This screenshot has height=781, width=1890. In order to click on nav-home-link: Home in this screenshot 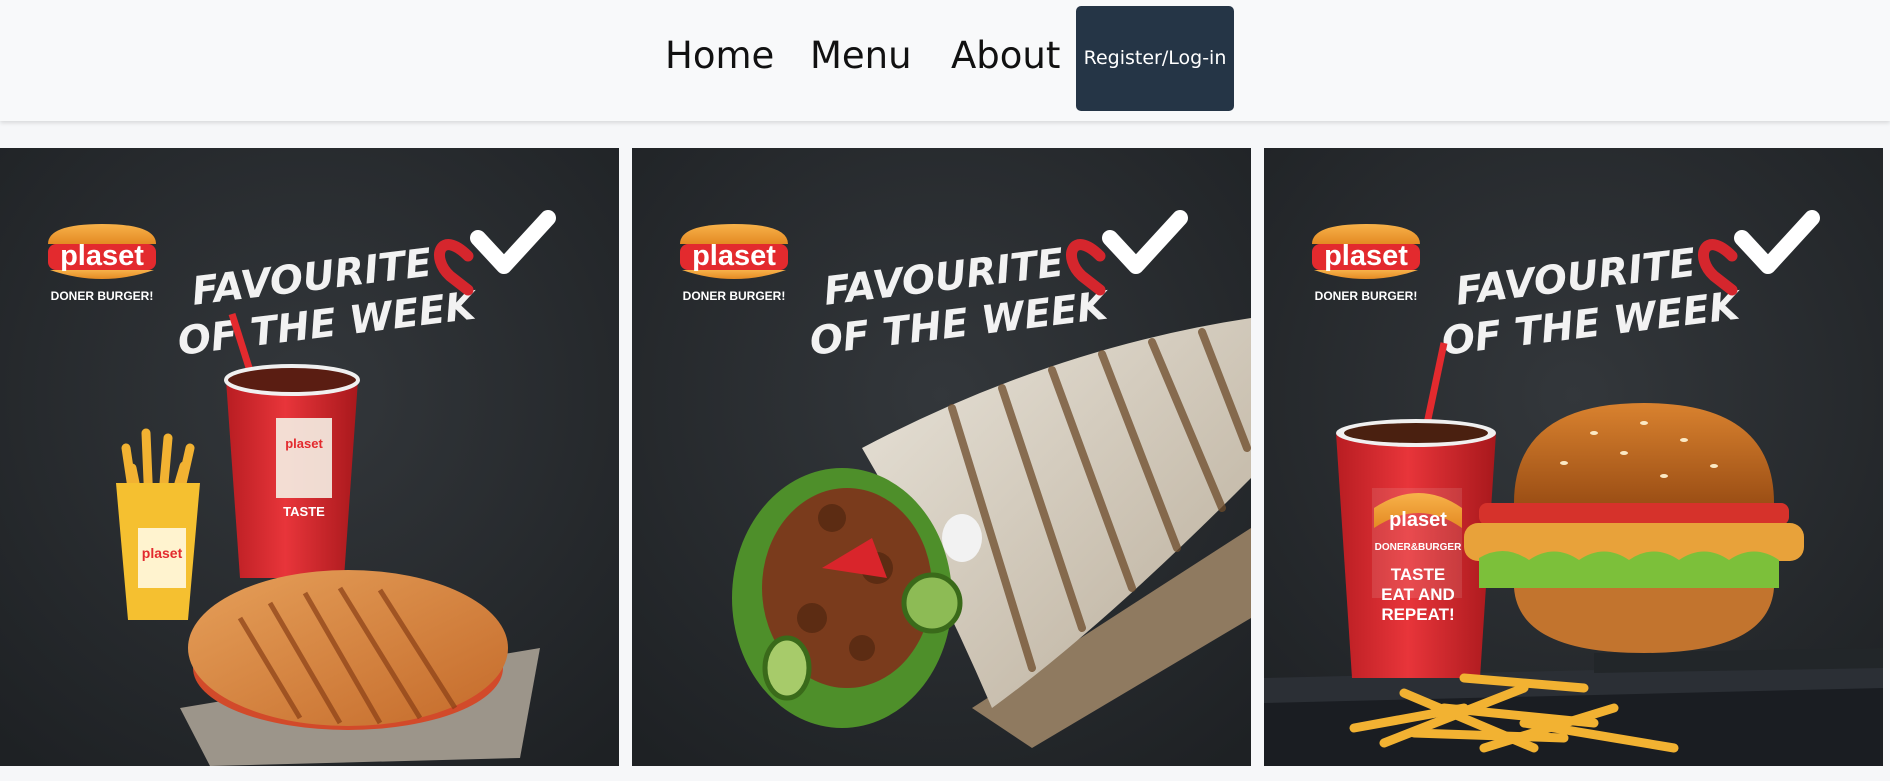, I will do `click(719, 56)`.